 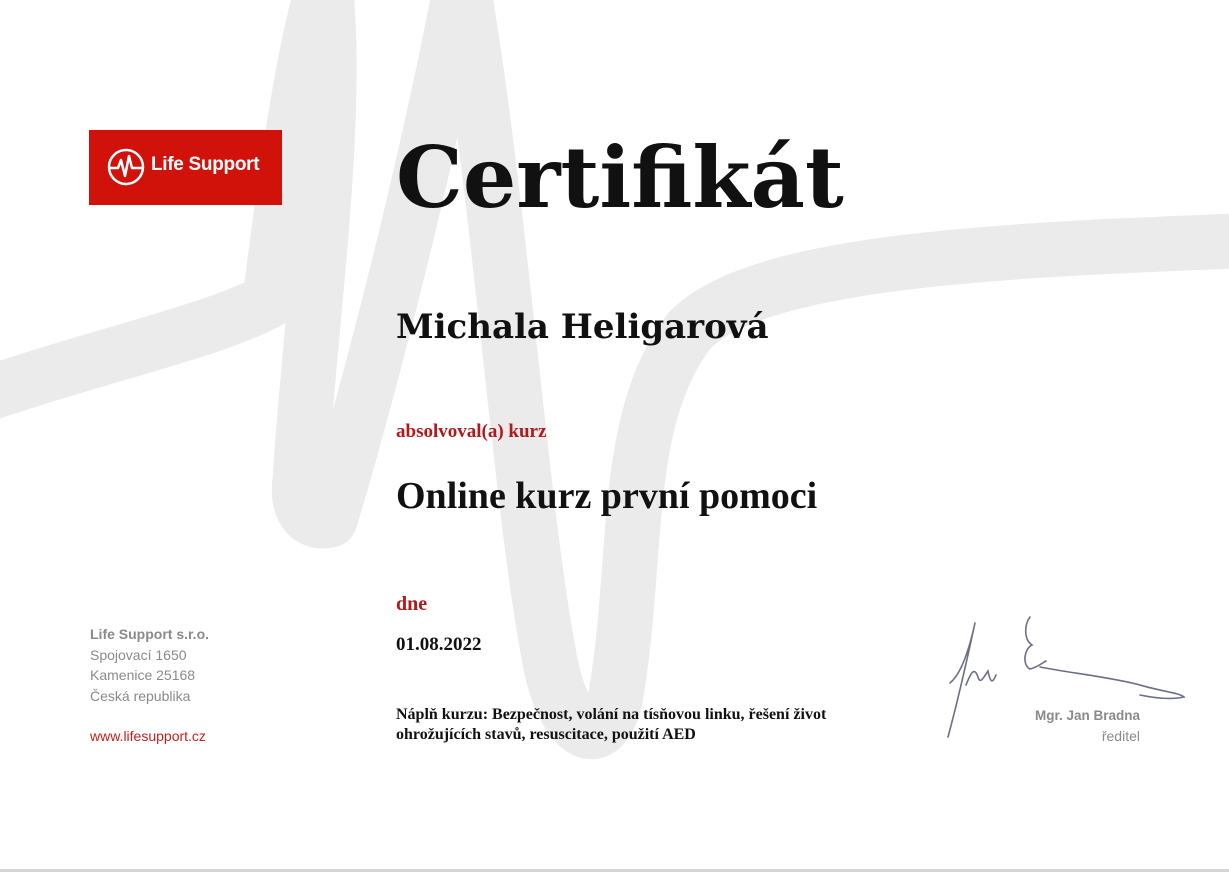 What do you see at coordinates (1120, 736) in the screenshot?
I see `signatory-role: ředitel` at bounding box center [1120, 736].